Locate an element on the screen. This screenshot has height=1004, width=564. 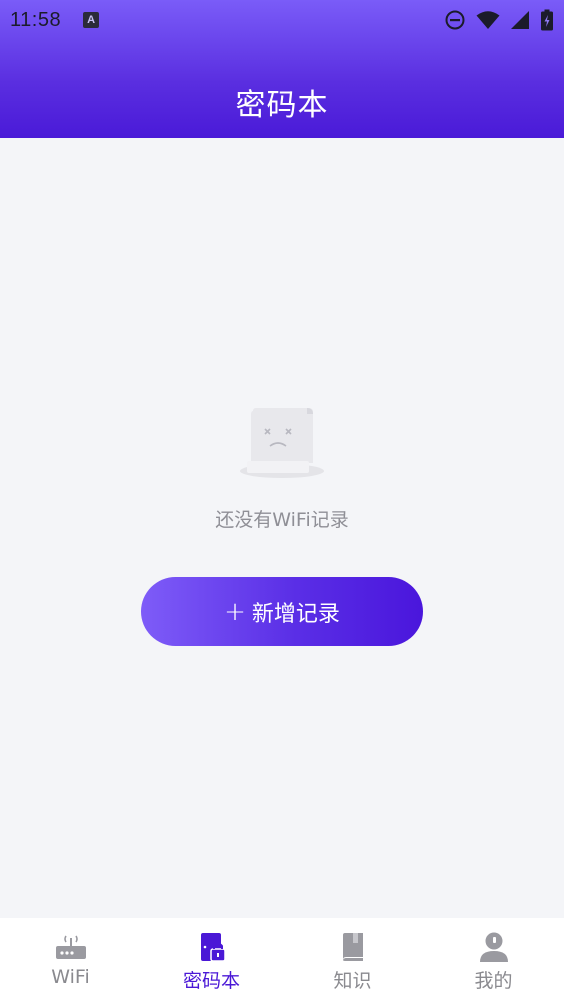
wifi-icon is located at coordinates (488, 20).